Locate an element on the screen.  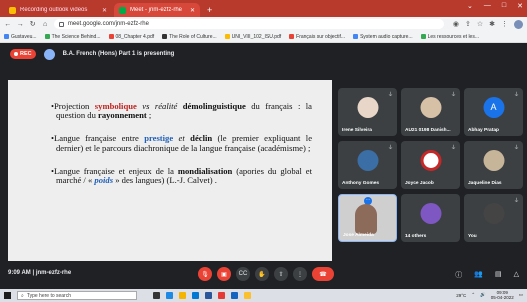
browser-tab-recording: Recording outlook videos ✕ is located at coordinates (58, 10).